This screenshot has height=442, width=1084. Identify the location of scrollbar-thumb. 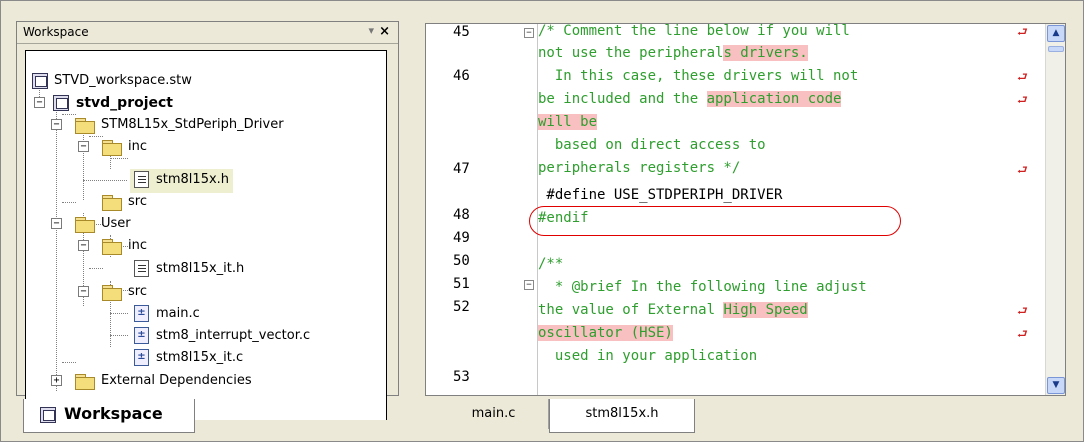
(1056, 49).